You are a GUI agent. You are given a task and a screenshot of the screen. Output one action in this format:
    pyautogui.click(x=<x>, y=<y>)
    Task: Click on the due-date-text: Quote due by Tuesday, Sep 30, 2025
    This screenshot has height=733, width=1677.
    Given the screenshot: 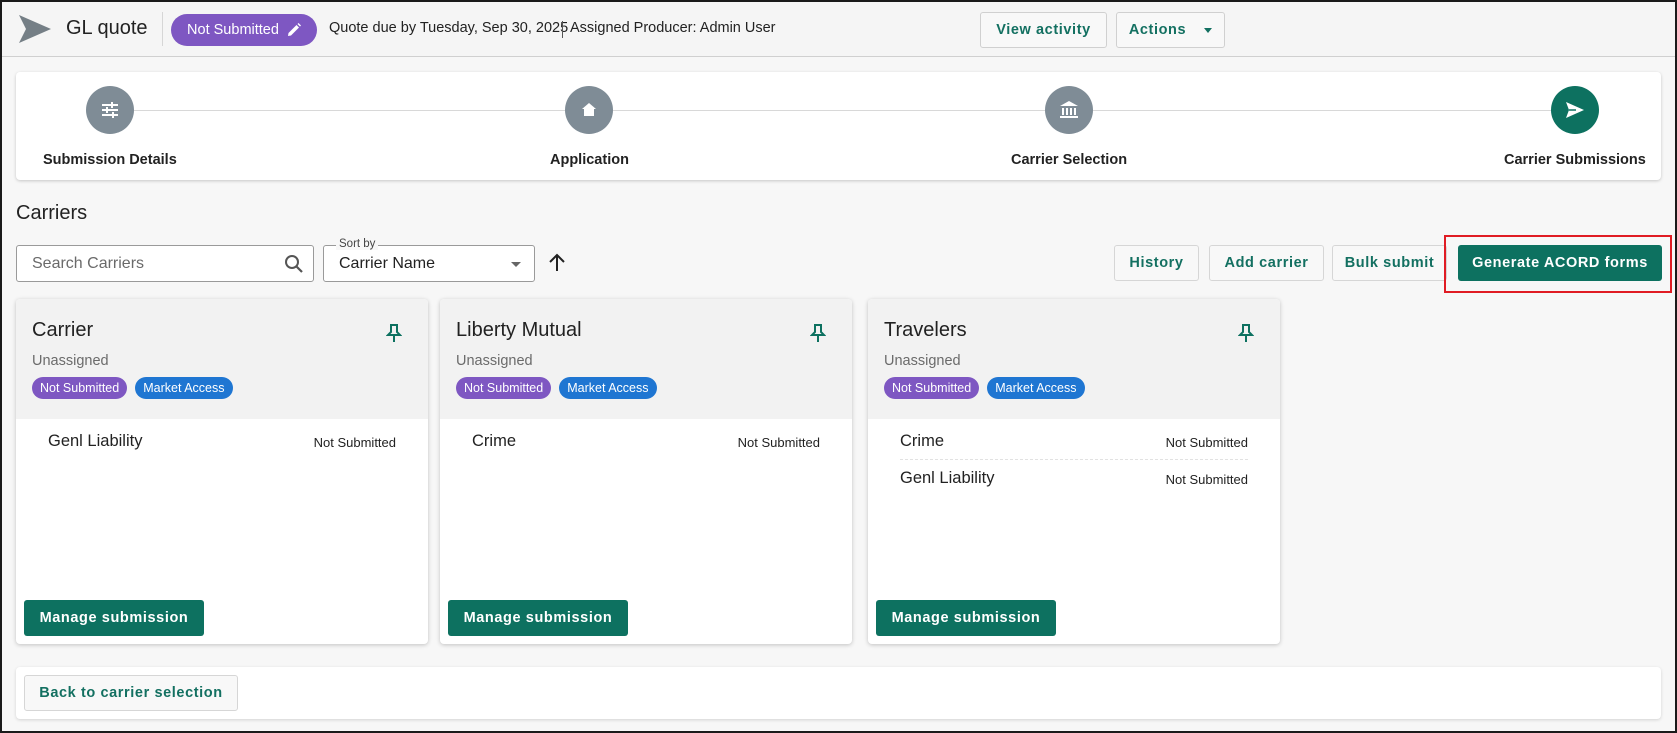 What is the action you would take?
    pyautogui.click(x=449, y=28)
    